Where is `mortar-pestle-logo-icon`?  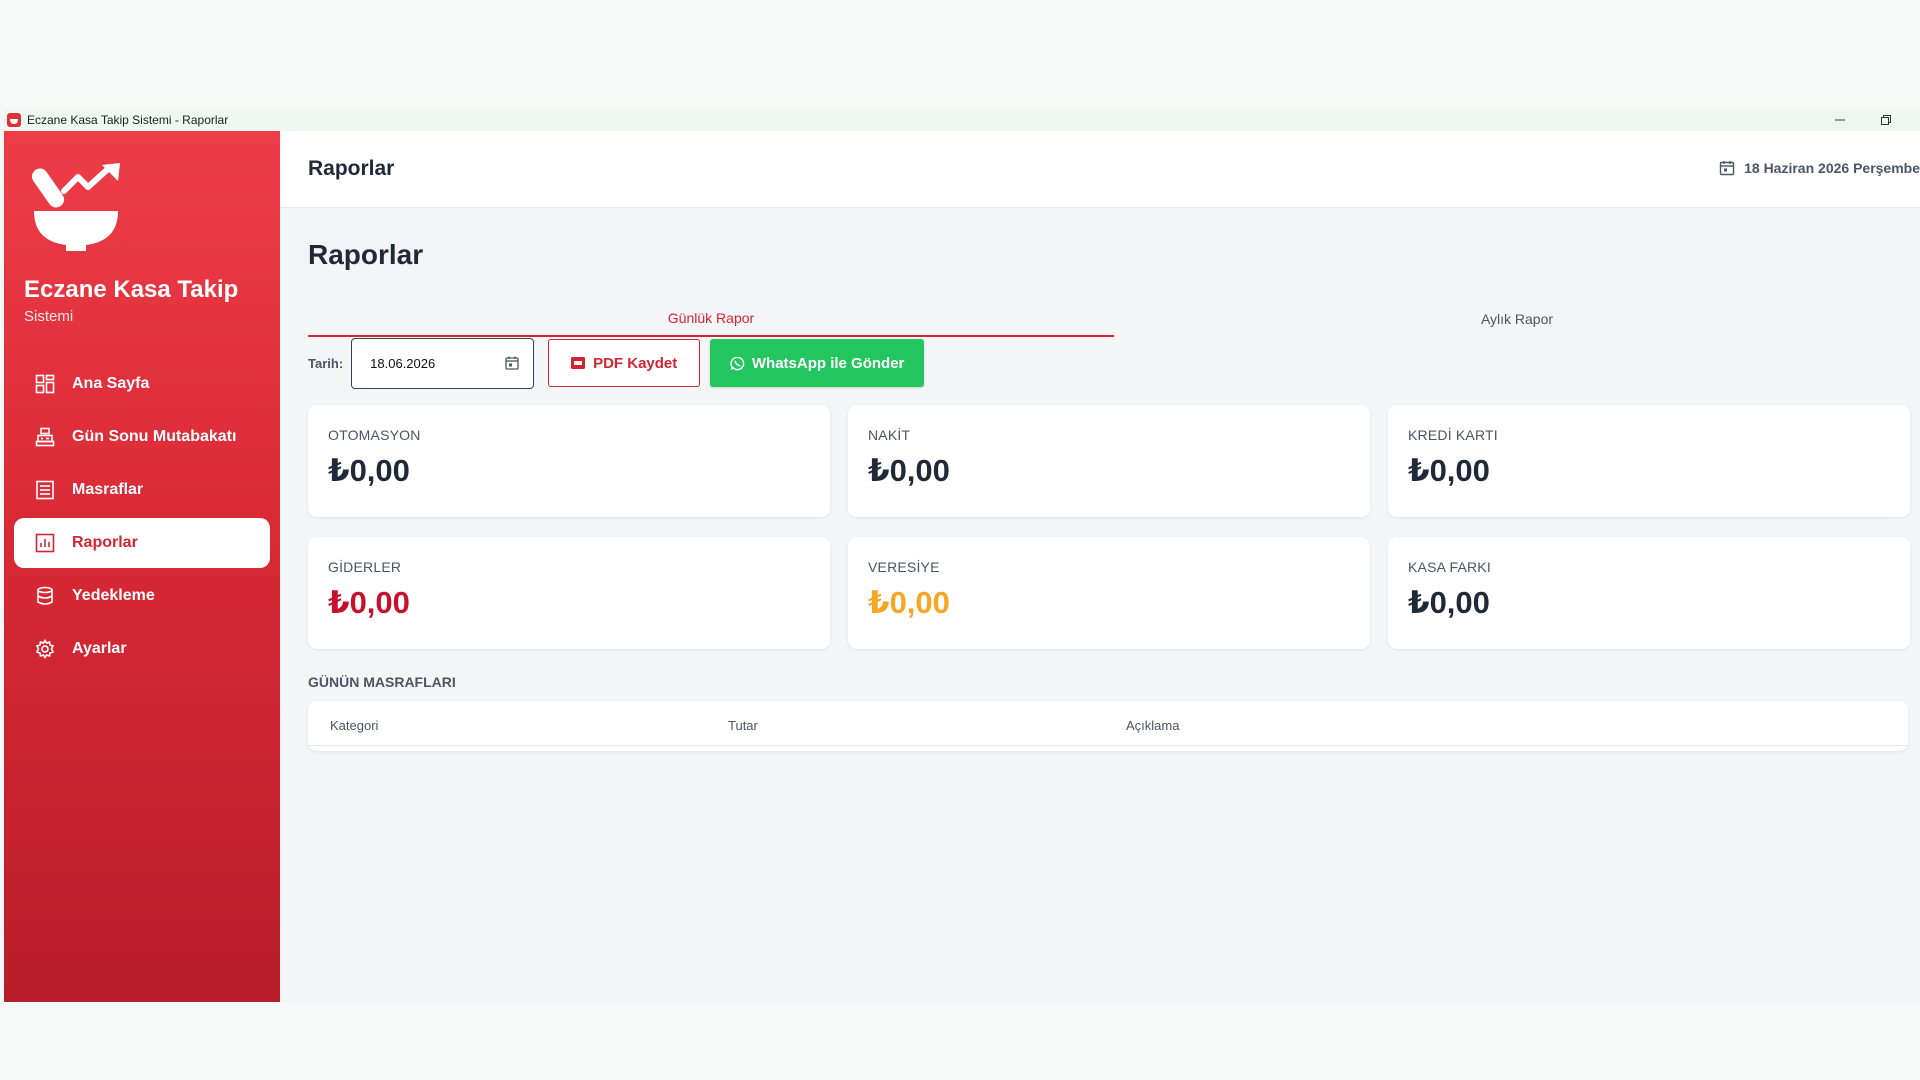
mortar-pestle-logo-icon is located at coordinates (76, 207).